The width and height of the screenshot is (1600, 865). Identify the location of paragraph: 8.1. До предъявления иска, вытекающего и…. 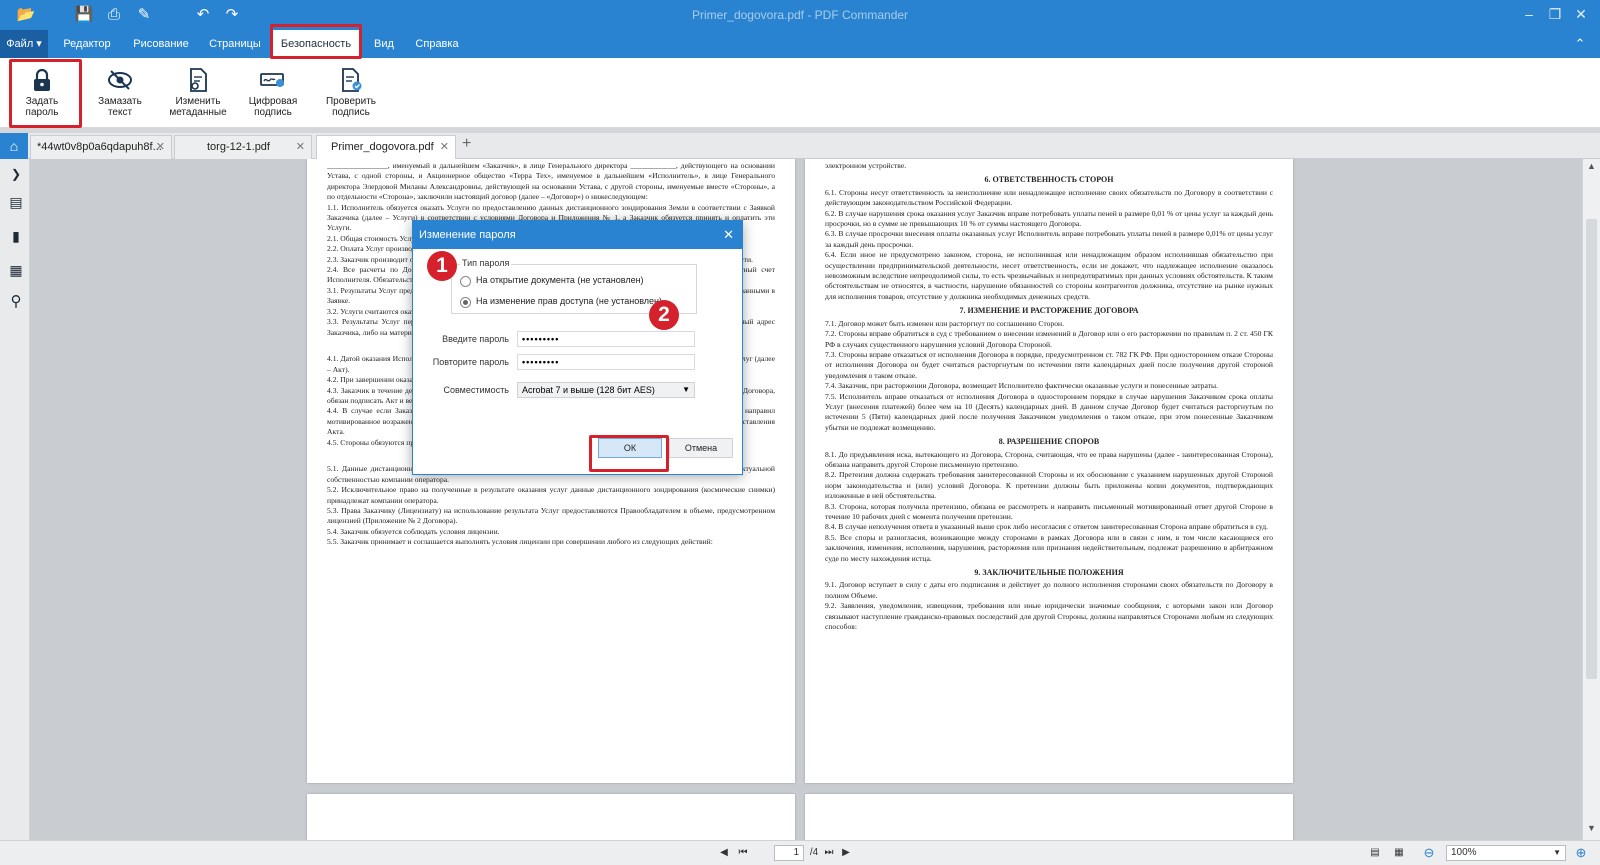
(1049, 459).